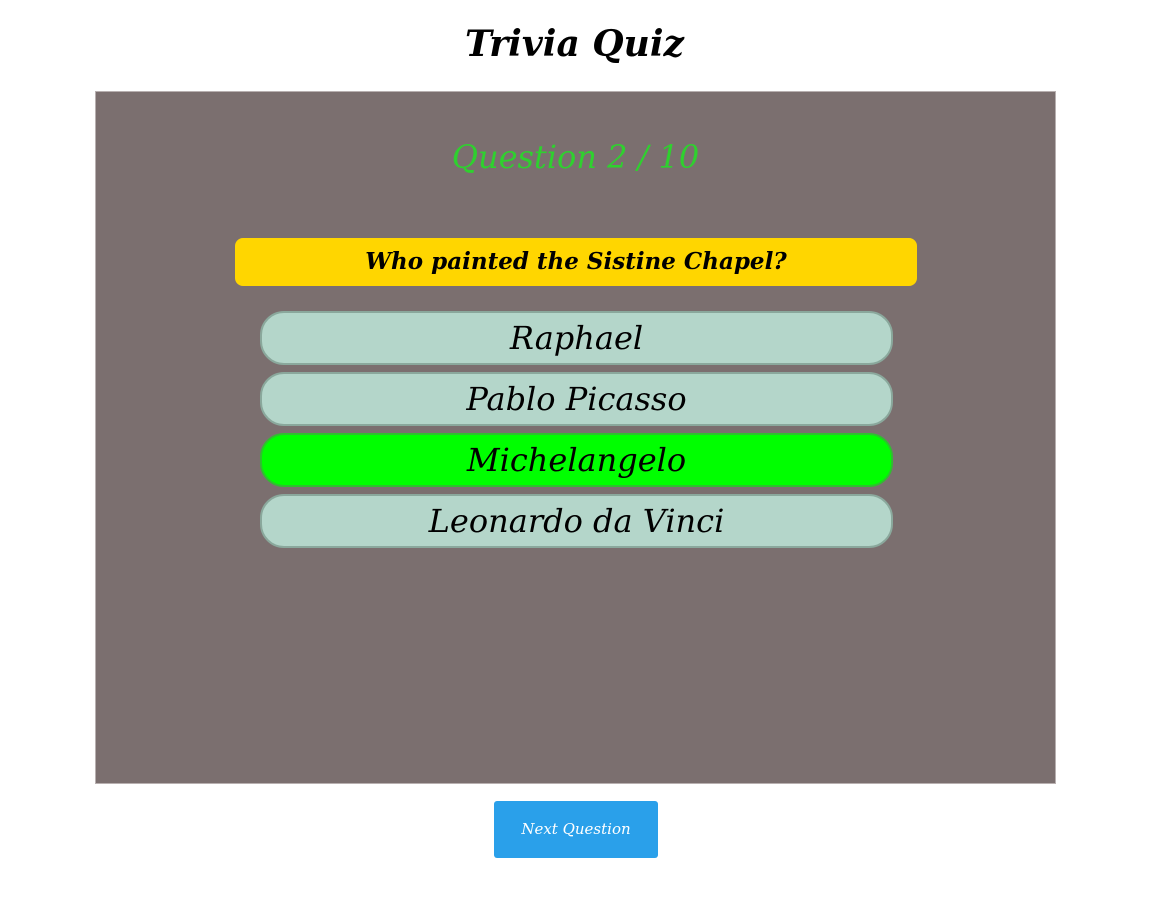  Describe the element at coordinates (576, 829) in the screenshot. I see `next-question-button: Next Question` at that location.